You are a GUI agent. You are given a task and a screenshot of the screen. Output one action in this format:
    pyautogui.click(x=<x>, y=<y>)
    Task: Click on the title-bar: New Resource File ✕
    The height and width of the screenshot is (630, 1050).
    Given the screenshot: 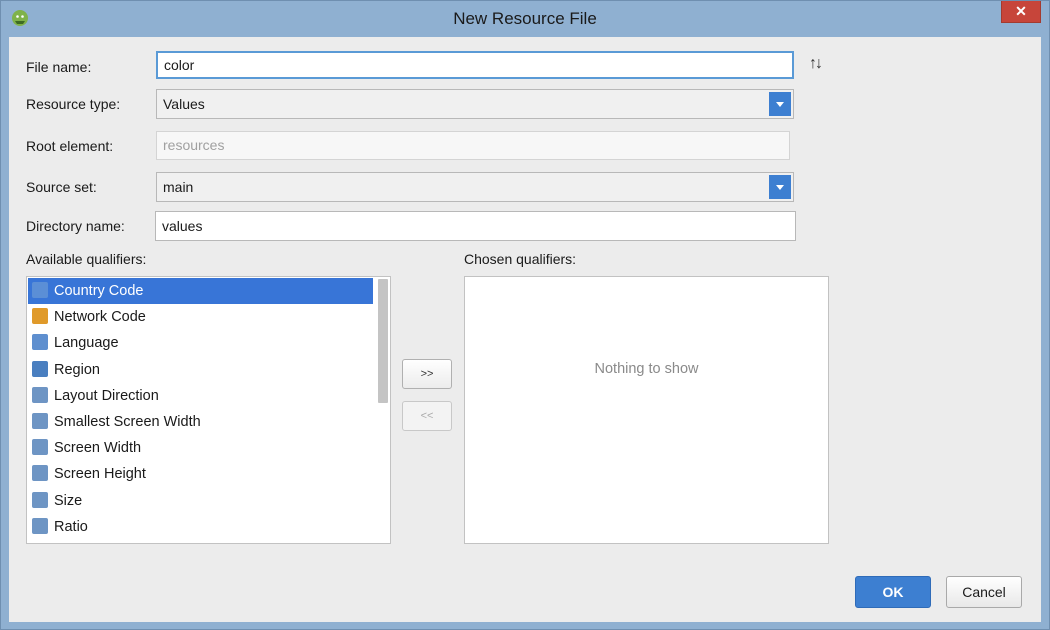 What is the action you would take?
    pyautogui.click(x=525, y=19)
    